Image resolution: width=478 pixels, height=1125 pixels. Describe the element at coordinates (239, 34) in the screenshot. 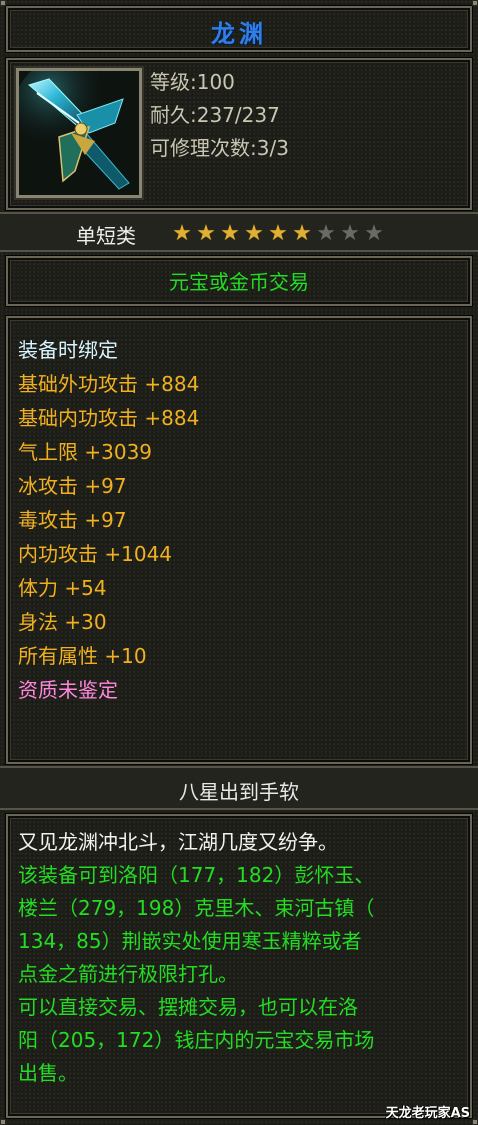

I see `item-name: 龙渊` at that location.